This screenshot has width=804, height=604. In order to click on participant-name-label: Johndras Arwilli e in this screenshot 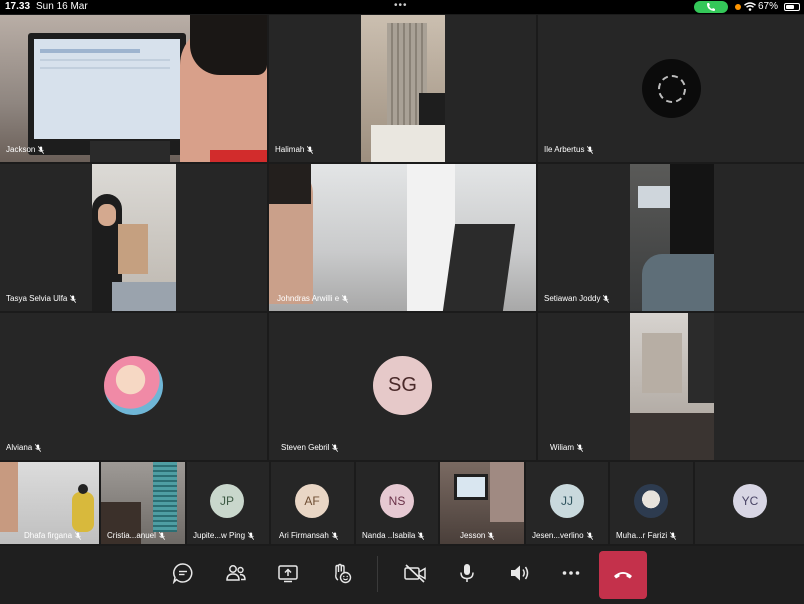, I will do `click(313, 298)`.